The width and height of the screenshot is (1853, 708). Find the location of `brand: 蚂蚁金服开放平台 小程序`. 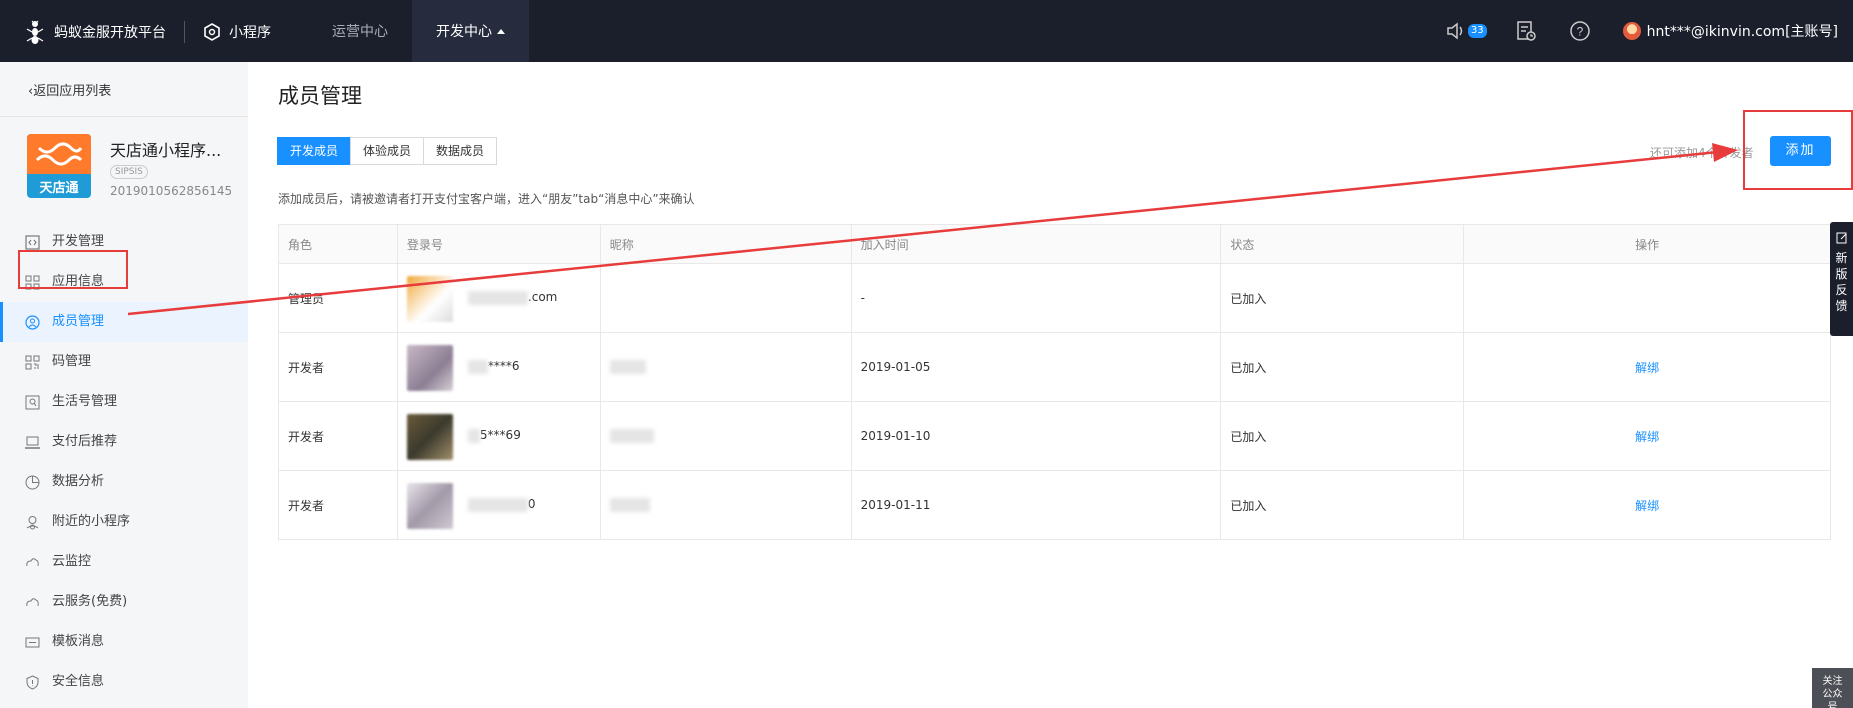

brand: 蚂蚁金服开放平台 小程序 is located at coordinates (147, 32).